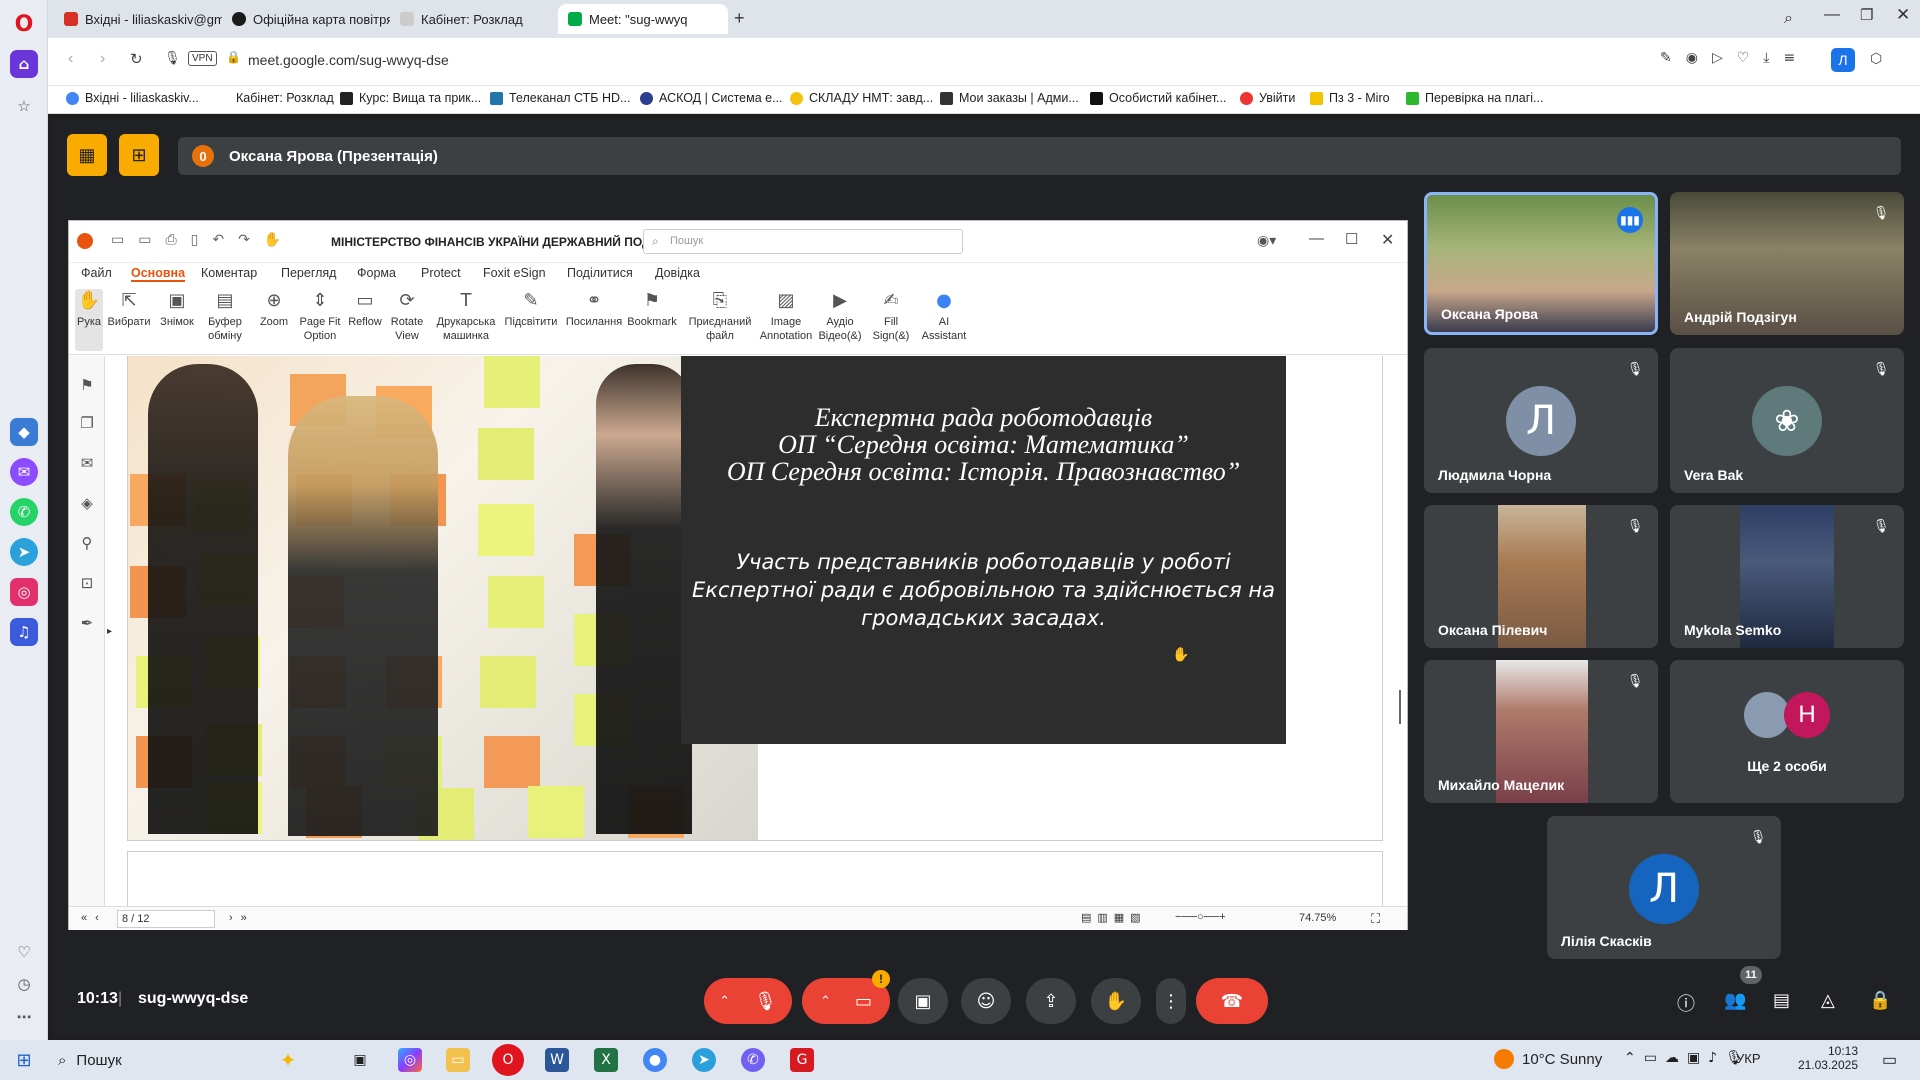 The height and width of the screenshot is (1080, 1920). Describe the element at coordinates (87, 584) in the screenshot. I see `security-panel-icon: ⊡` at that location.